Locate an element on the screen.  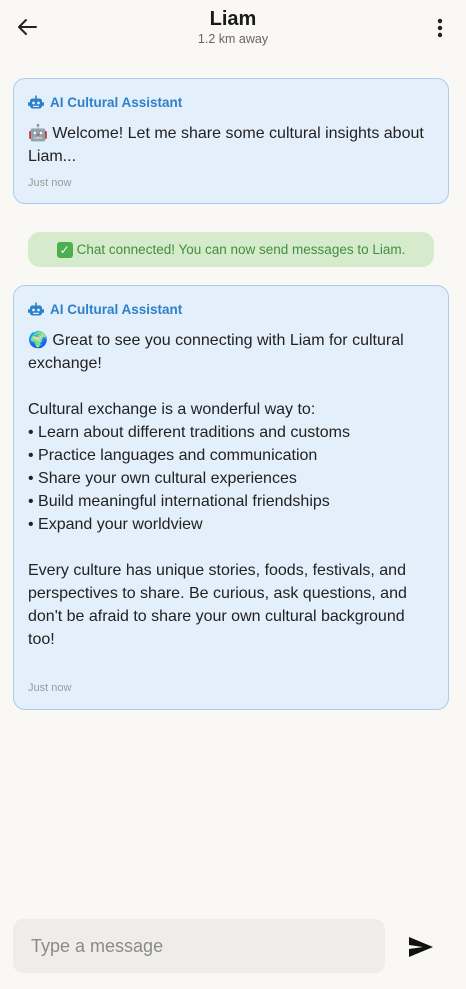
more-options-button is located at coordinates (440, 28).